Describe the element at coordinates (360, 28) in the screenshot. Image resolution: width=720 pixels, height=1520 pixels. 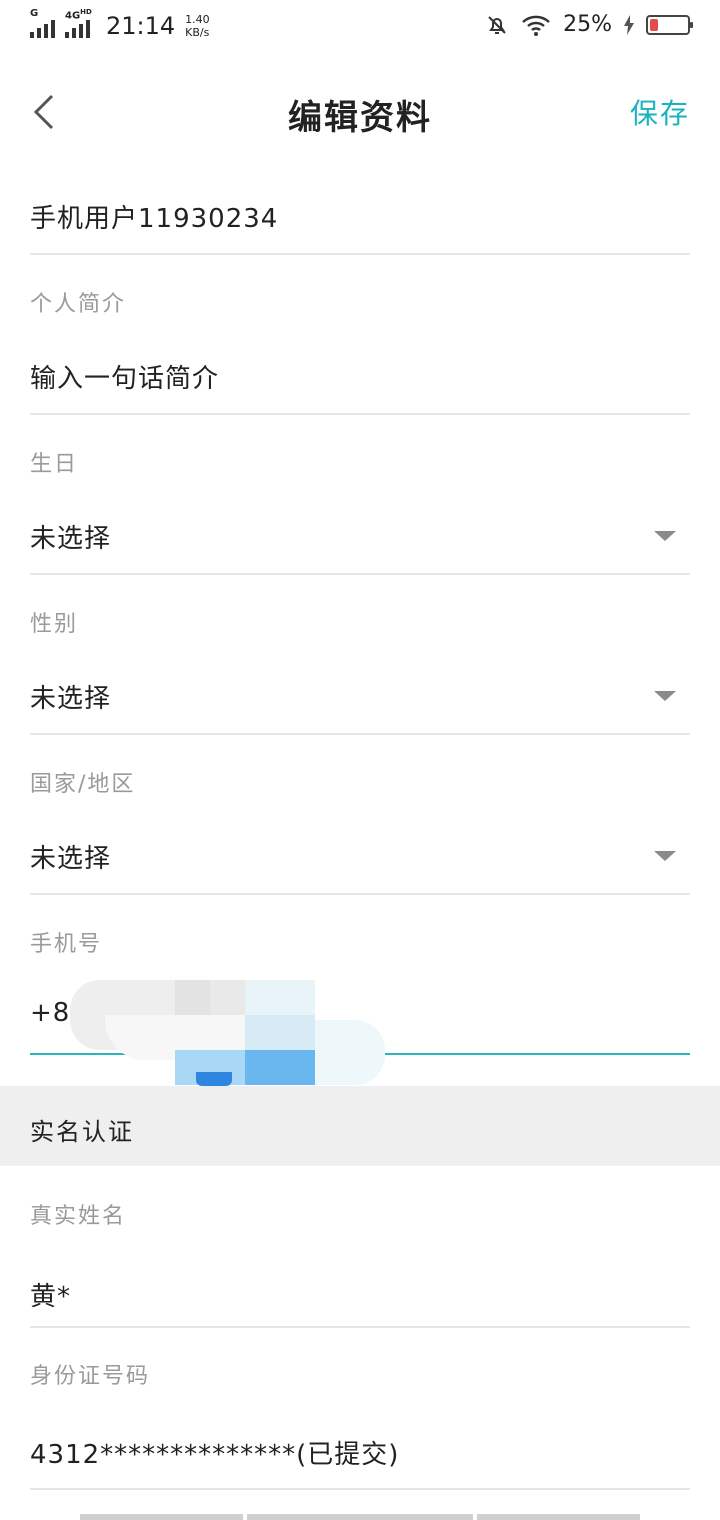
I see `status-bar: G 4GHD 21:14 1.40 KB/s 25%` at that location.